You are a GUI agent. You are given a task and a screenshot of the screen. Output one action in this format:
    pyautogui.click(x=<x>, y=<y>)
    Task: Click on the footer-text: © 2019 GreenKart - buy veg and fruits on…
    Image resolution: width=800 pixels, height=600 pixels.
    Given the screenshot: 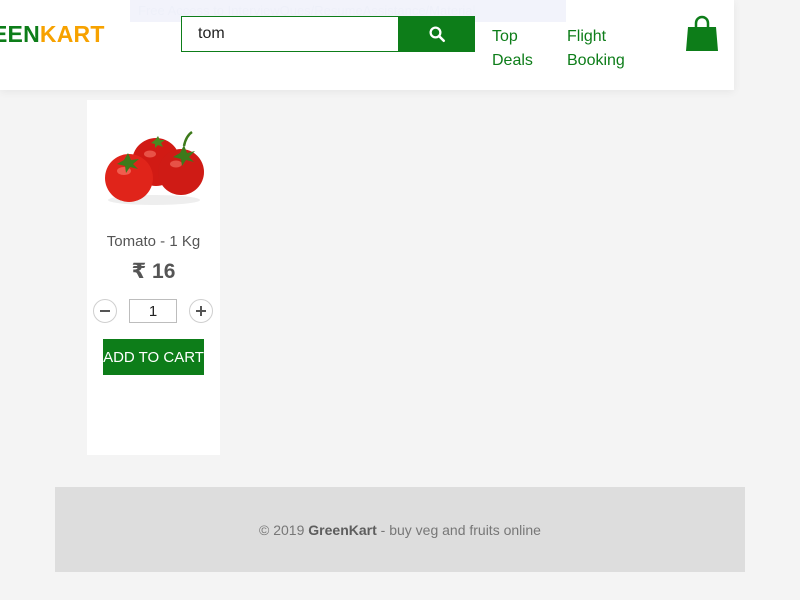 What is the action you would take?
    pyautogui.click(x=400, y=530)
    